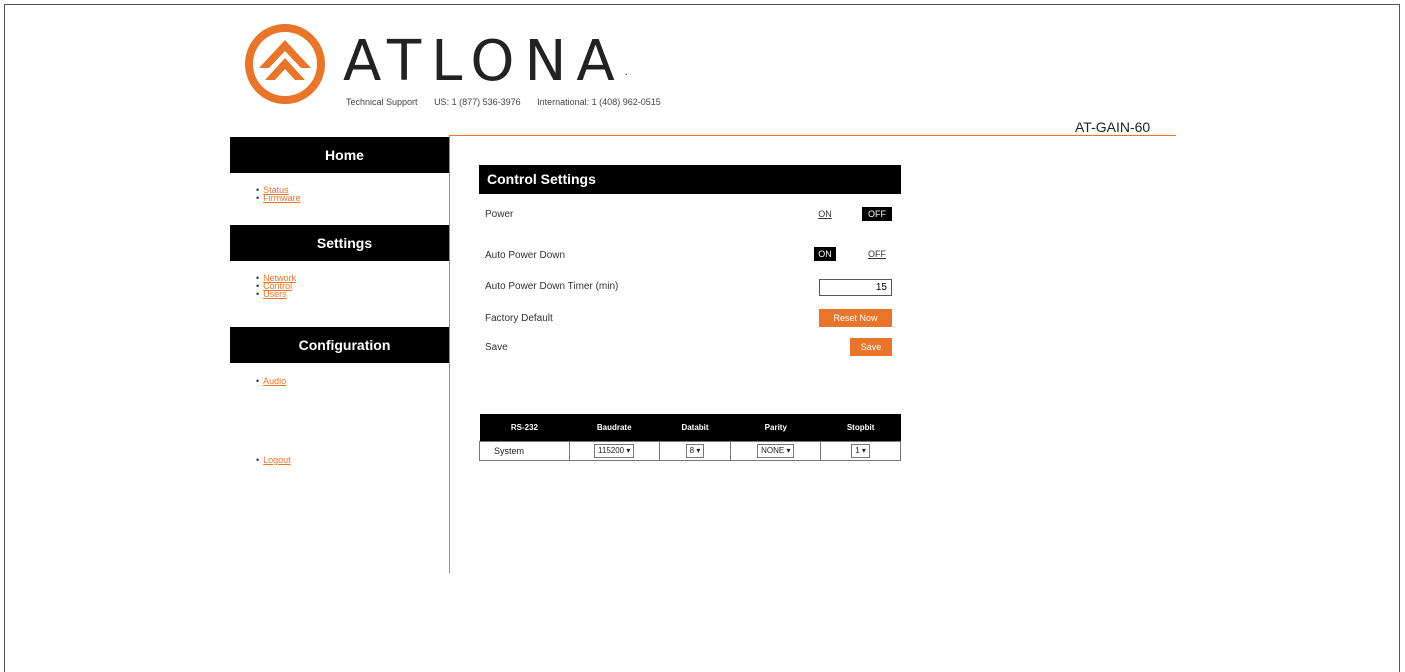 The image size is (1405, 672). Describe the element at coordinates (278, 198) in the screenshot. I see `sidebar-item-firmware: • Firmware` at that location.